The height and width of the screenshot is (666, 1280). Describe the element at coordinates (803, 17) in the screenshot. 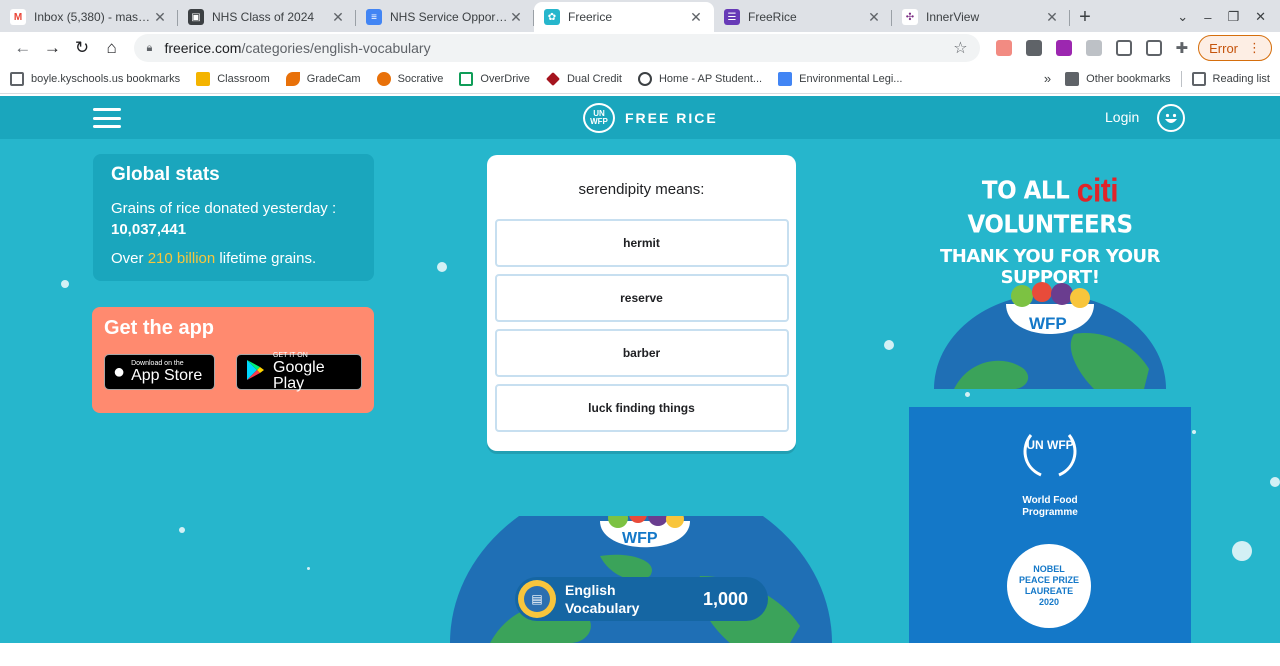

I see `tab-freerice-form: ☰ FreeRice ✕` at that location.